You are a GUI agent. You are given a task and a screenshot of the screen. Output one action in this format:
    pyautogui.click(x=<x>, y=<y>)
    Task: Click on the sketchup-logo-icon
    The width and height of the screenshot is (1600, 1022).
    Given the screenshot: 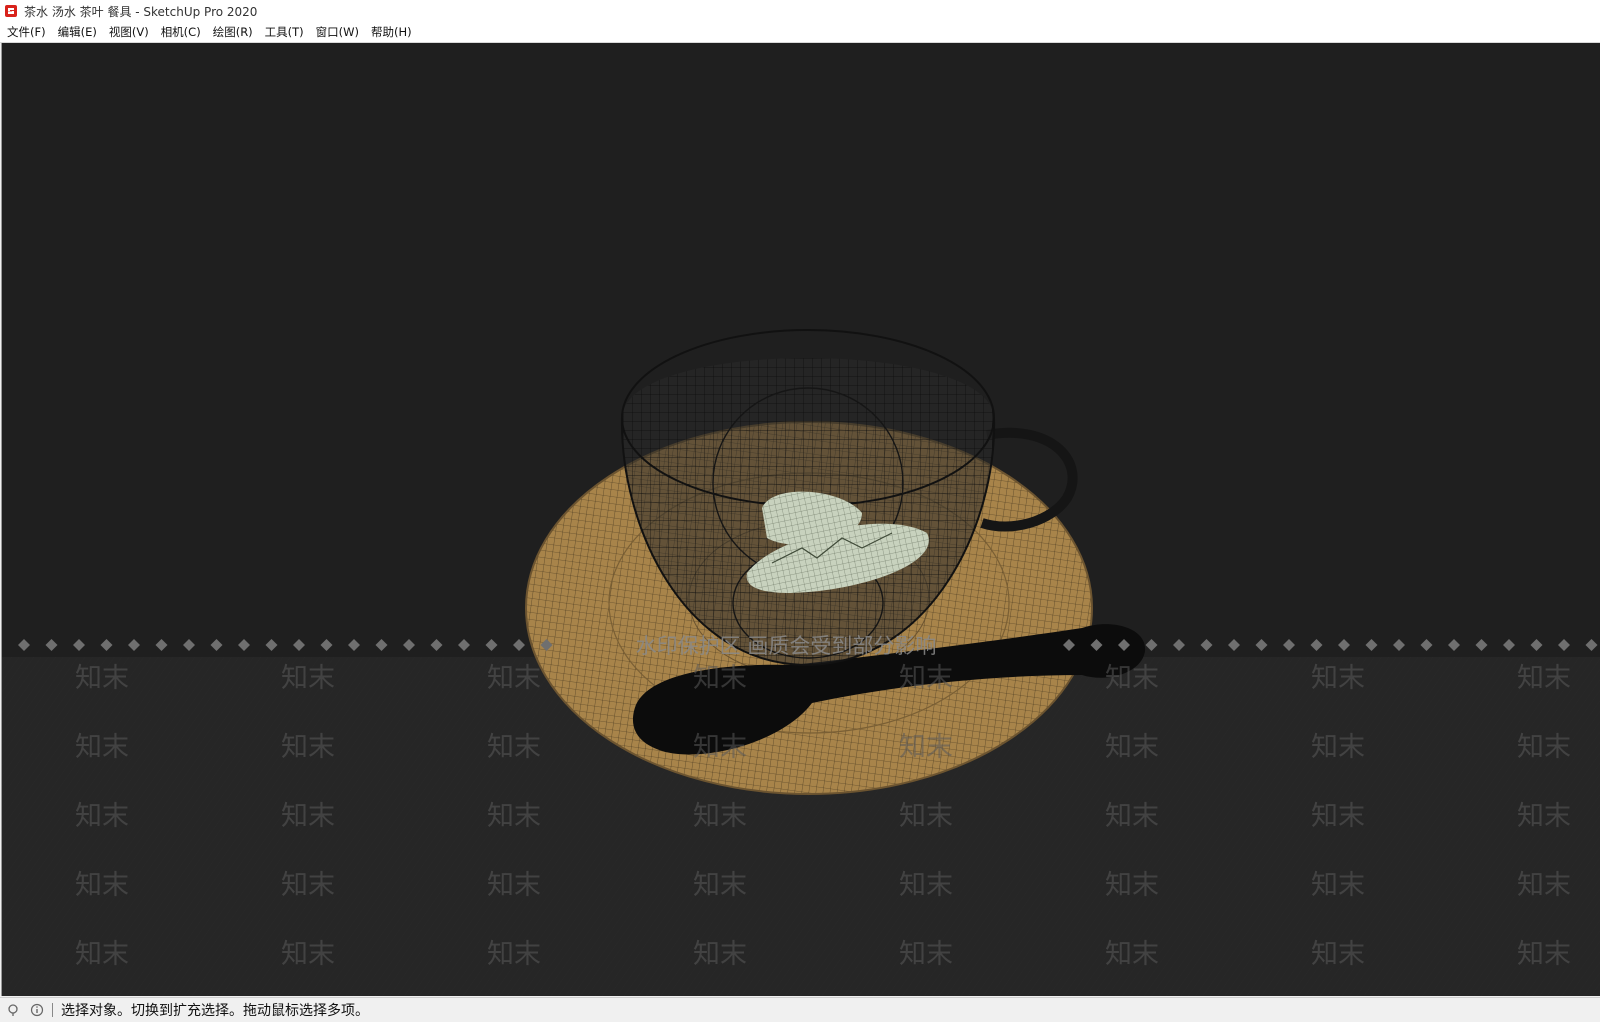 What is the action you would take?
    pyautogui.click(x=11, y=11)
    